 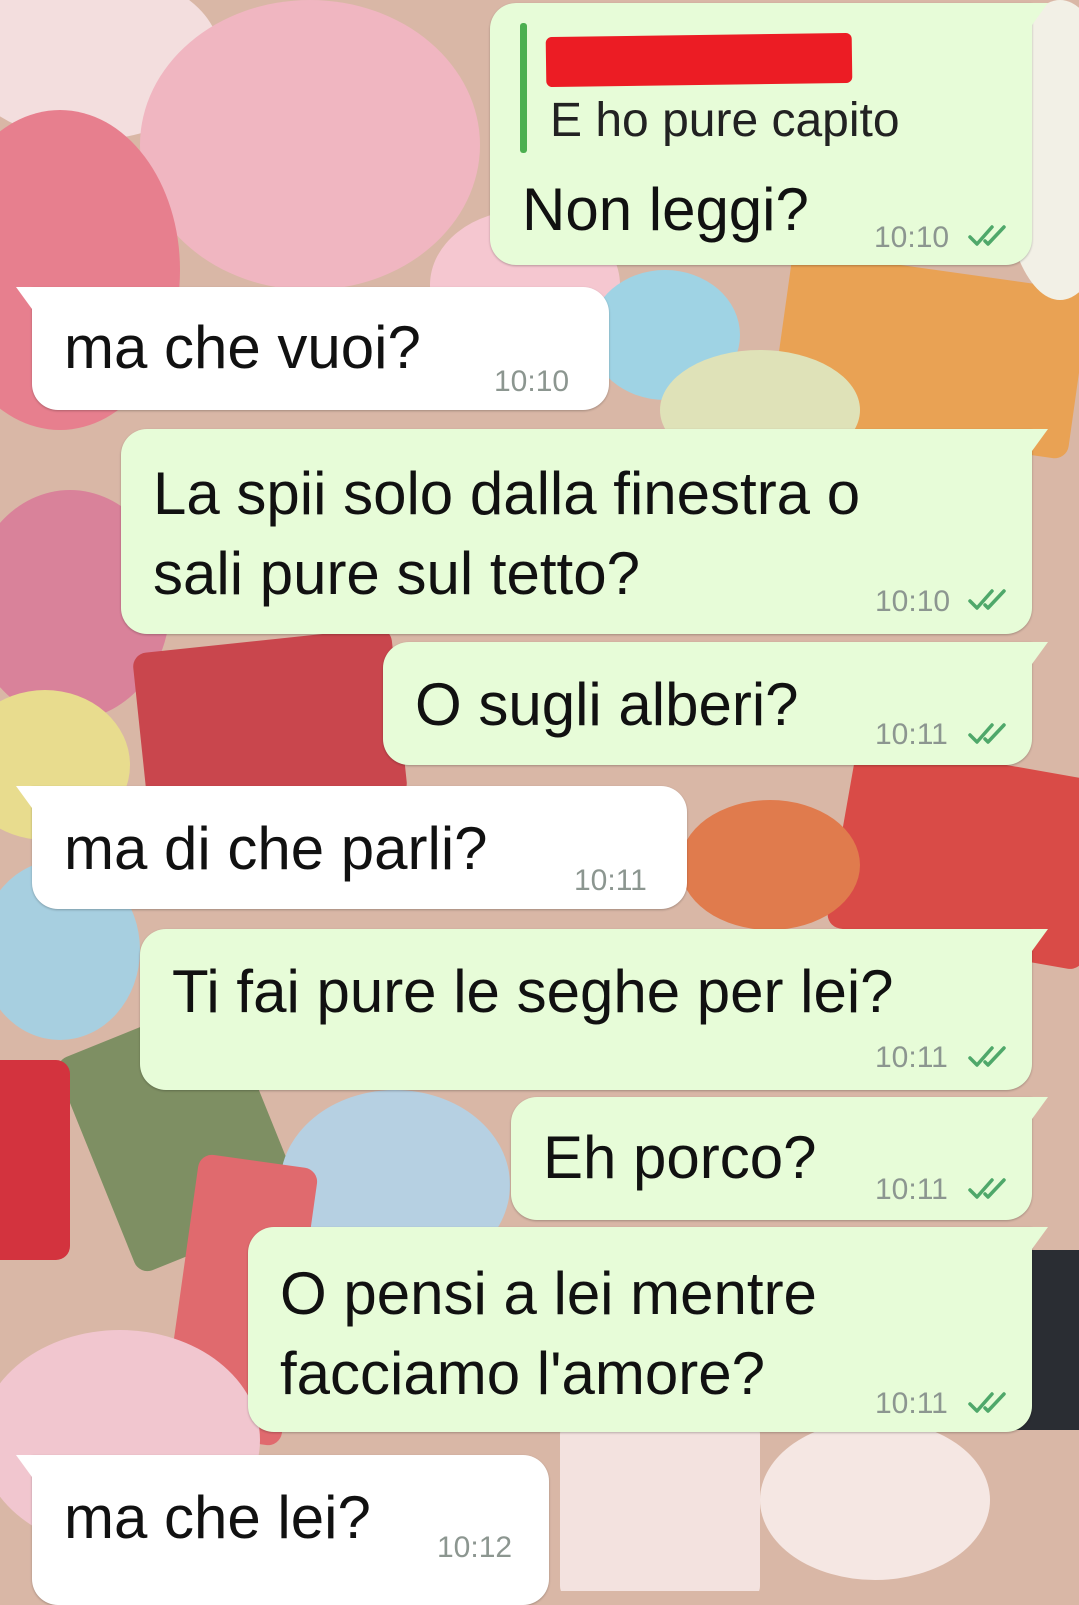 I want to click on message-text: ma che lei?, so click(x=217, y=1517).